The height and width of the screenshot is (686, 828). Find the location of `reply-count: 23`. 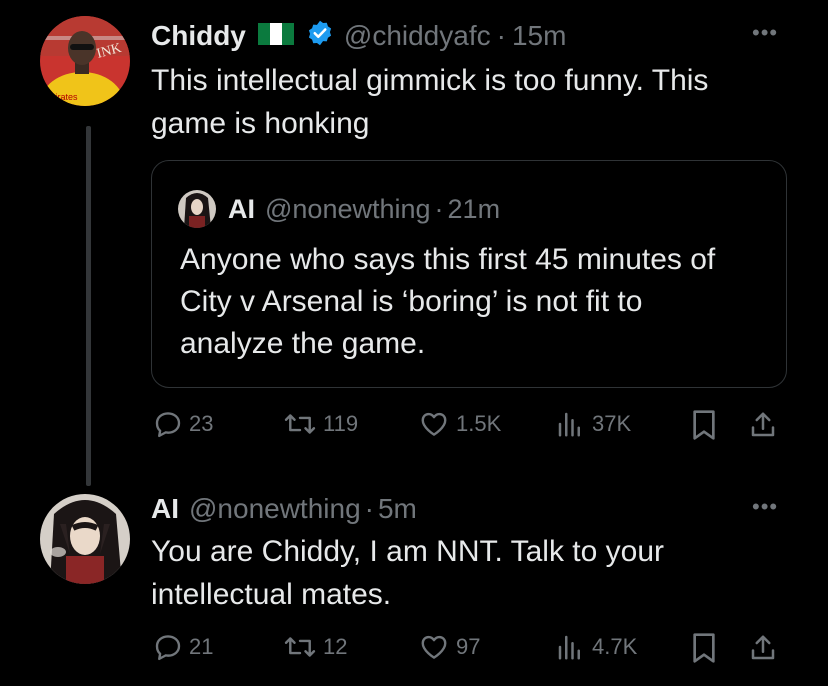

reply-count: 23 is located at coordinates (201, 423).